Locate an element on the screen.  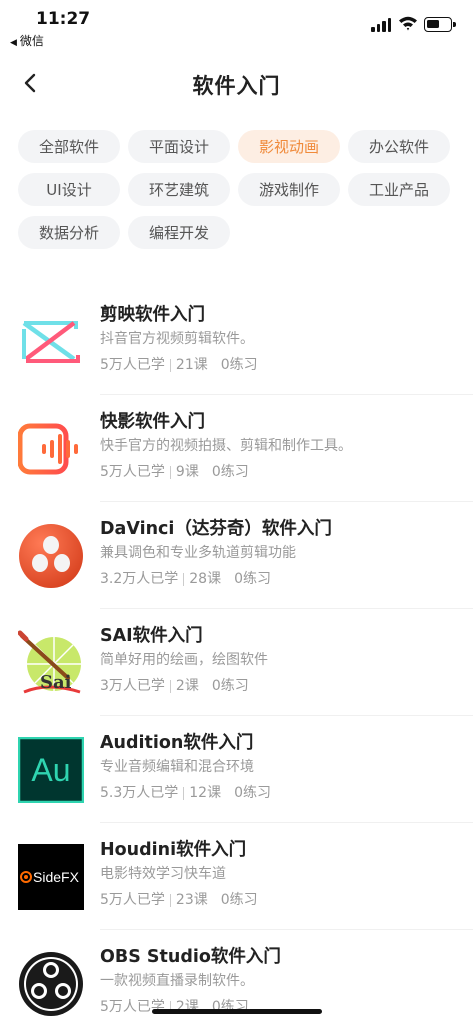
category-chip: 环艺建筑 is located at coordinates (179, 189).